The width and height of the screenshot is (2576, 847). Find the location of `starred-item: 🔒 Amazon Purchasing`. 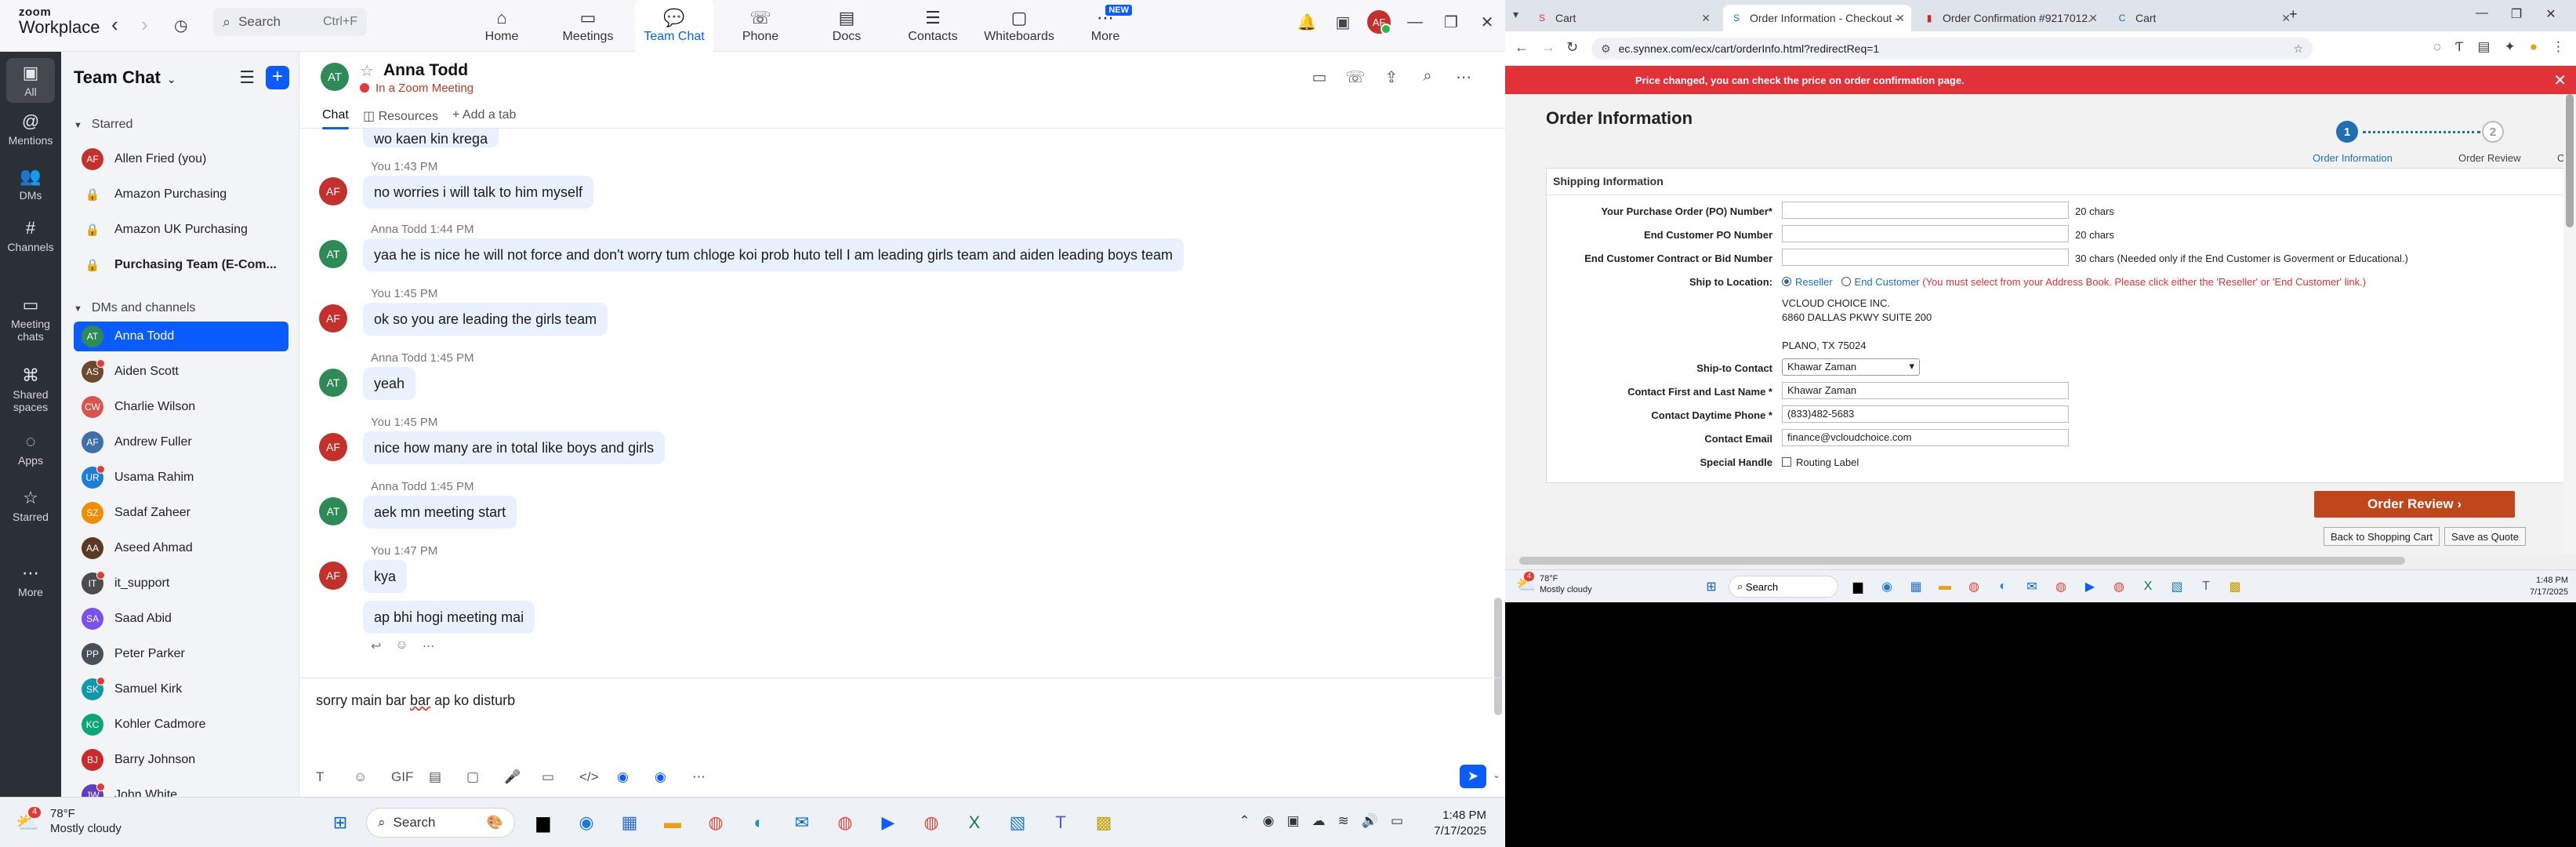

starred-item: 🔒 Amazon Purchasing is located at coordinates (181, 194).